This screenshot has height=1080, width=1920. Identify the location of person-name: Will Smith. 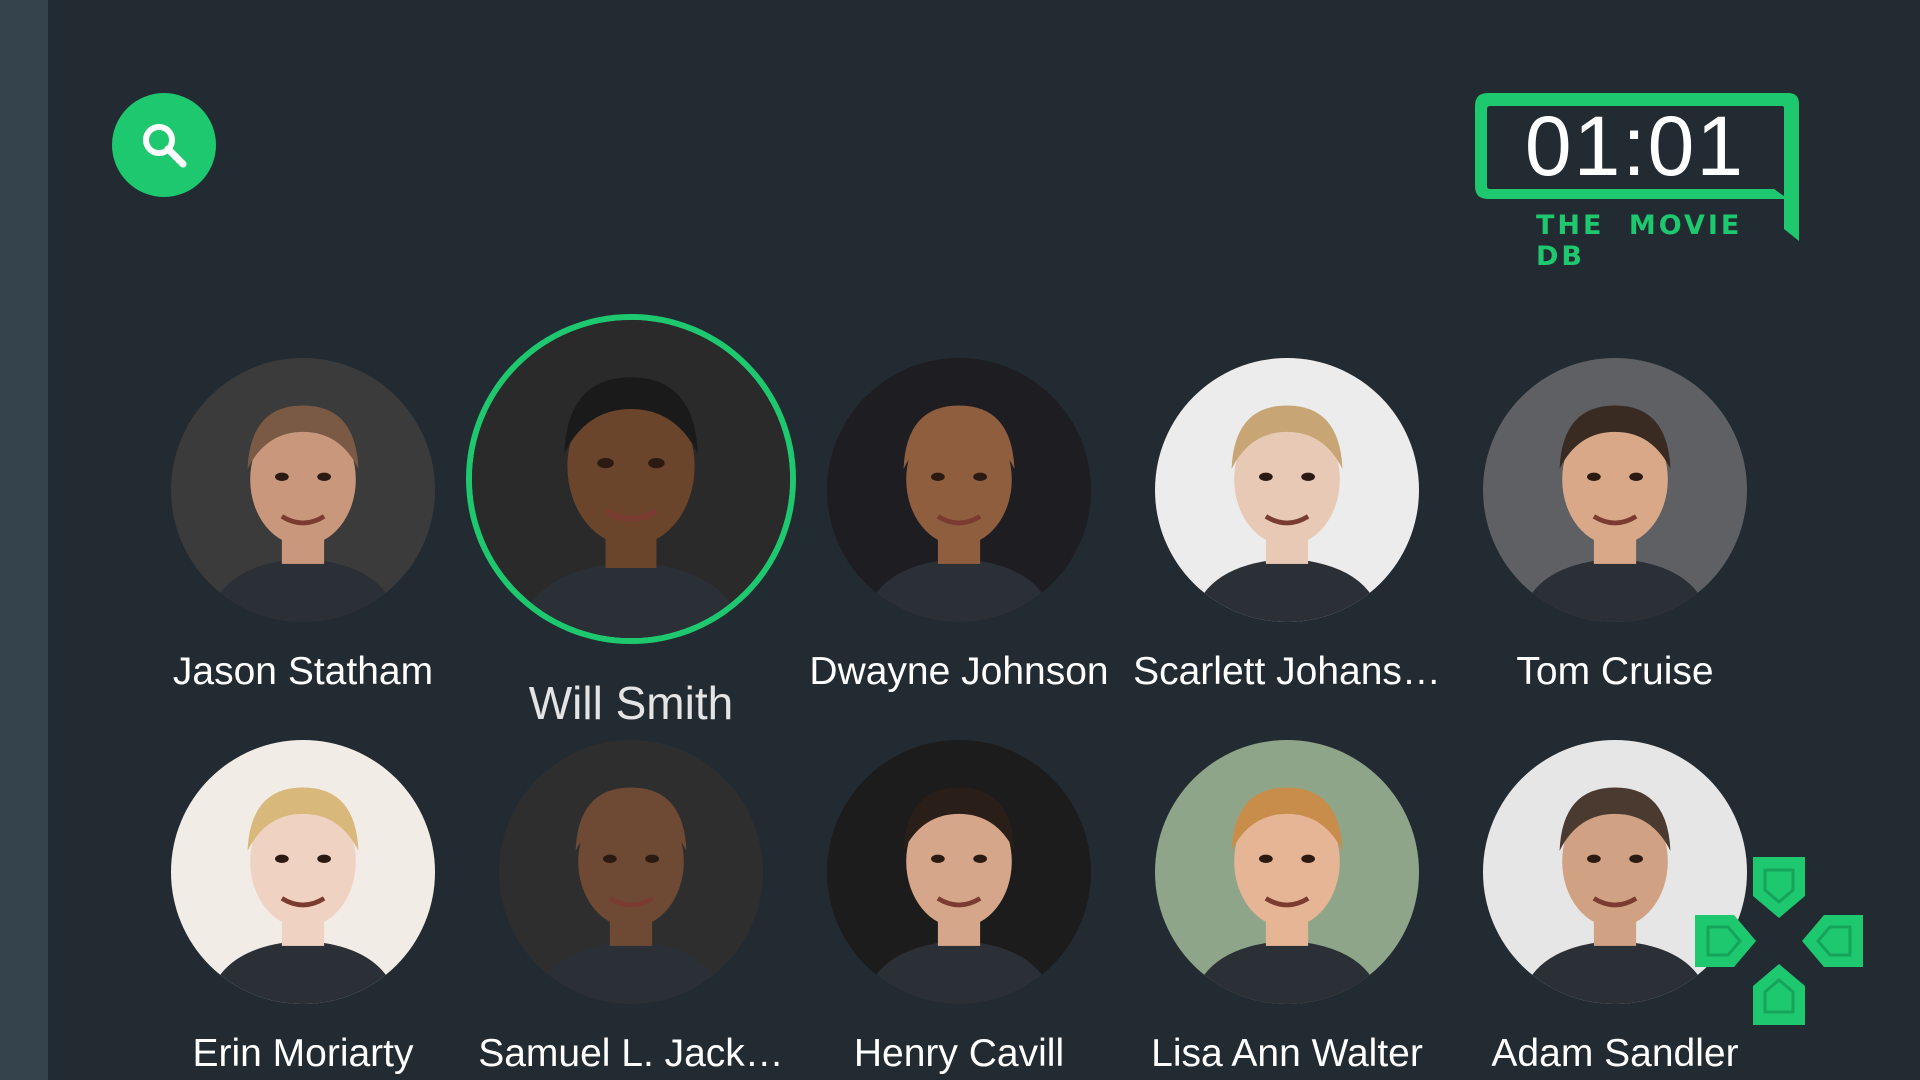
(631, 703).